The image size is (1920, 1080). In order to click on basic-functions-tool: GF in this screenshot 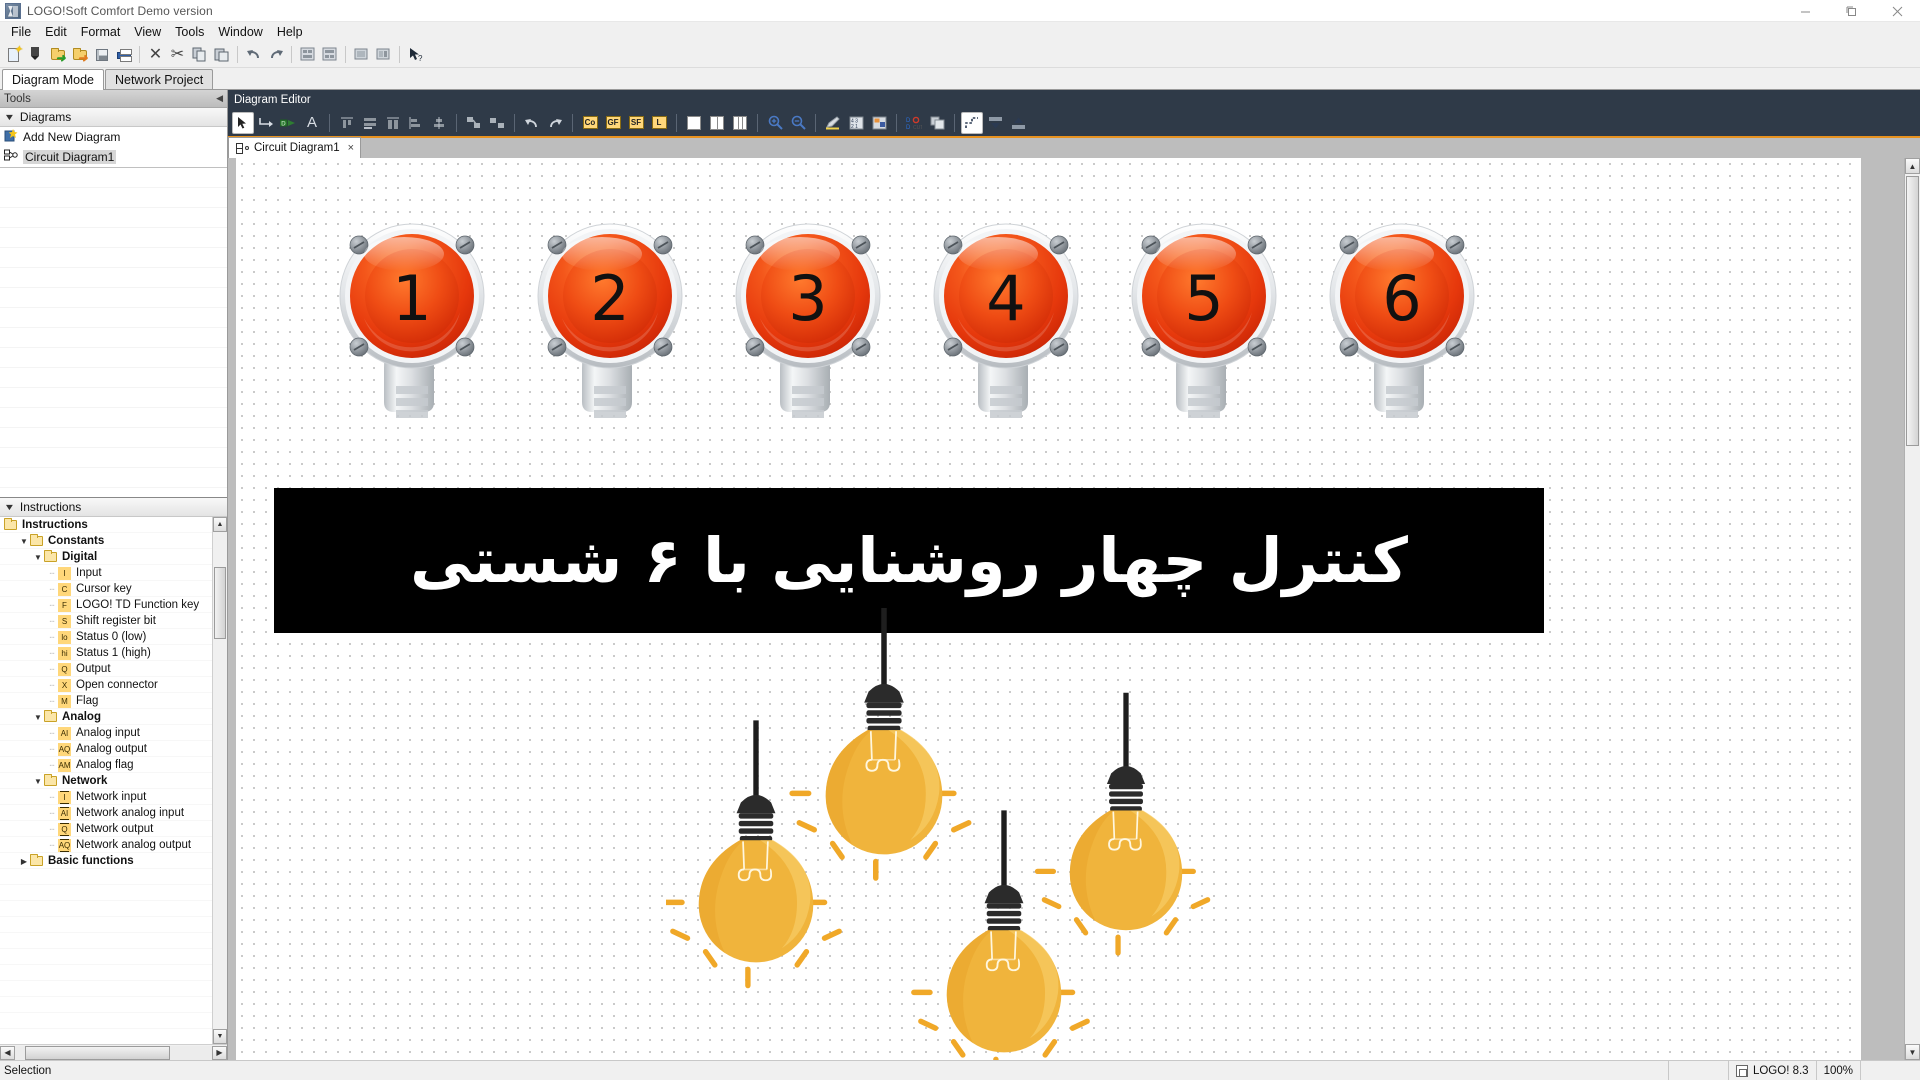, I will do `click(613, 123)`.